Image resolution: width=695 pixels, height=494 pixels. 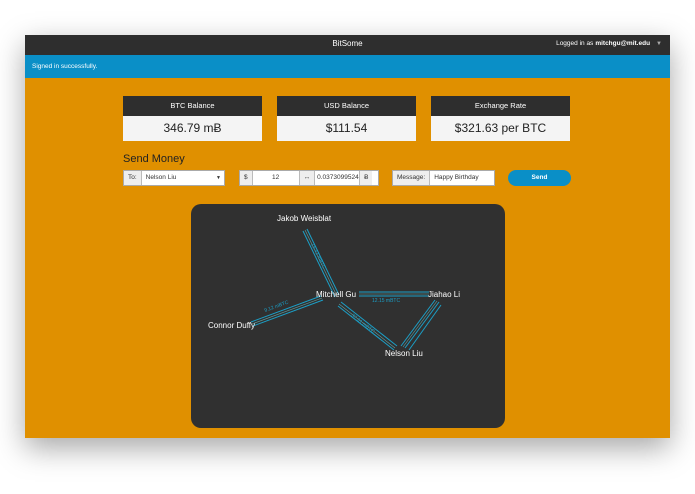 What do you see at coordinates (231, 325) in the screenshot?
I see `node-connor-duffy: Connor Duffy` at bounding box center [231, 325].